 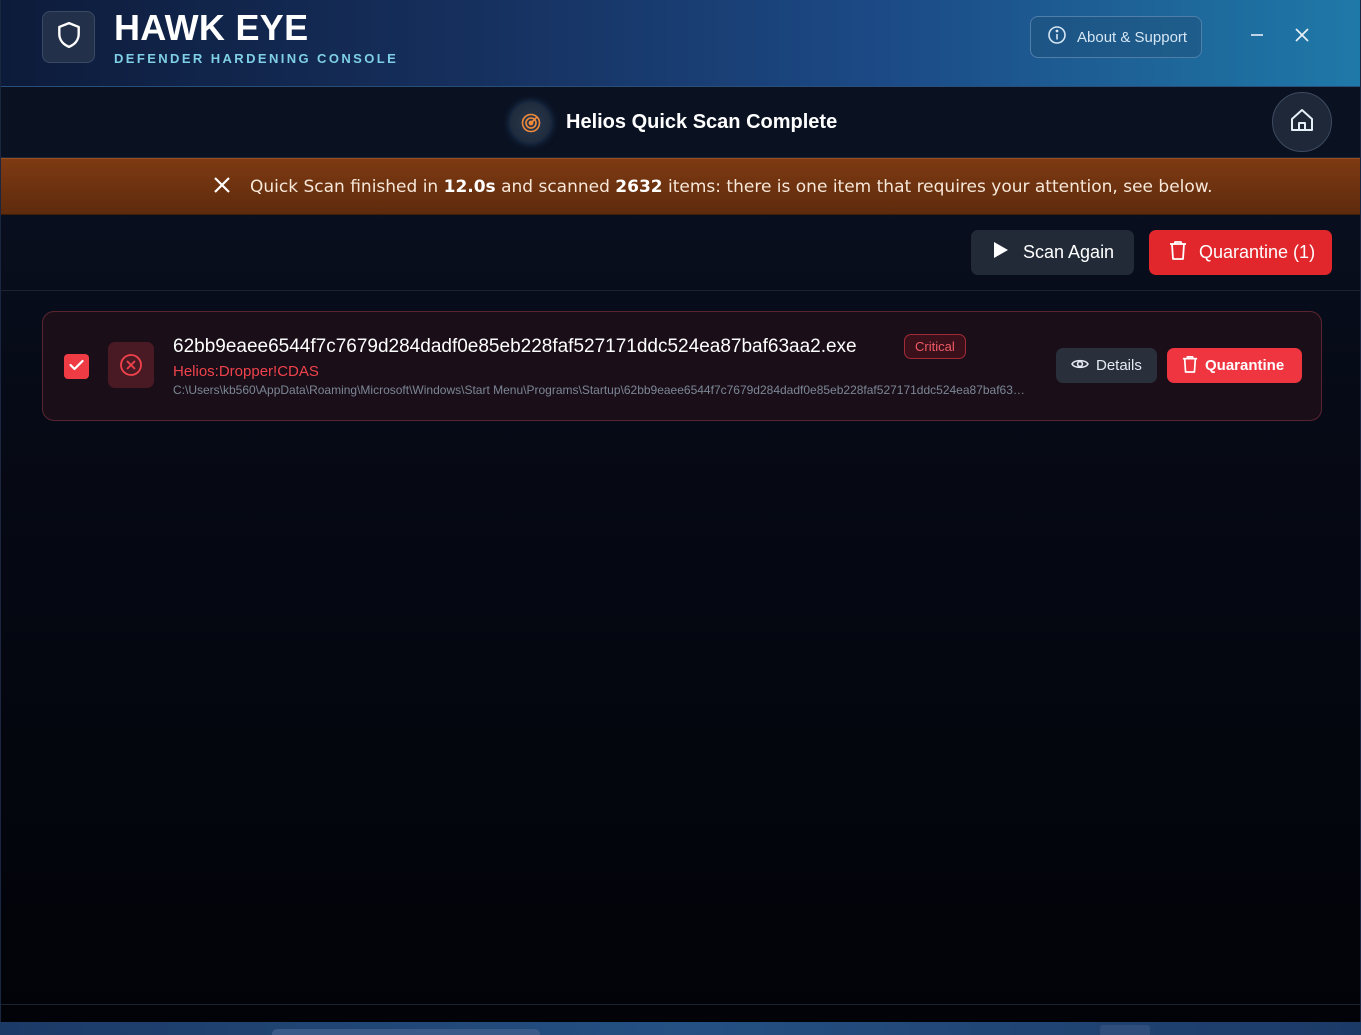 I want to click on app-subtitle: DEFENDER HARDENING CONSOLE, so click(x=256, y=58).